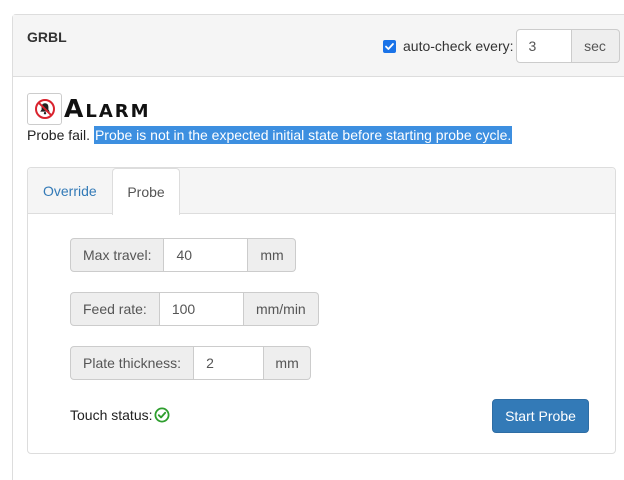 The image size is (624, 480). Describe the element at coordinates (47, 37) in the screenshot. I see `panel-title: GRBL` at that location.